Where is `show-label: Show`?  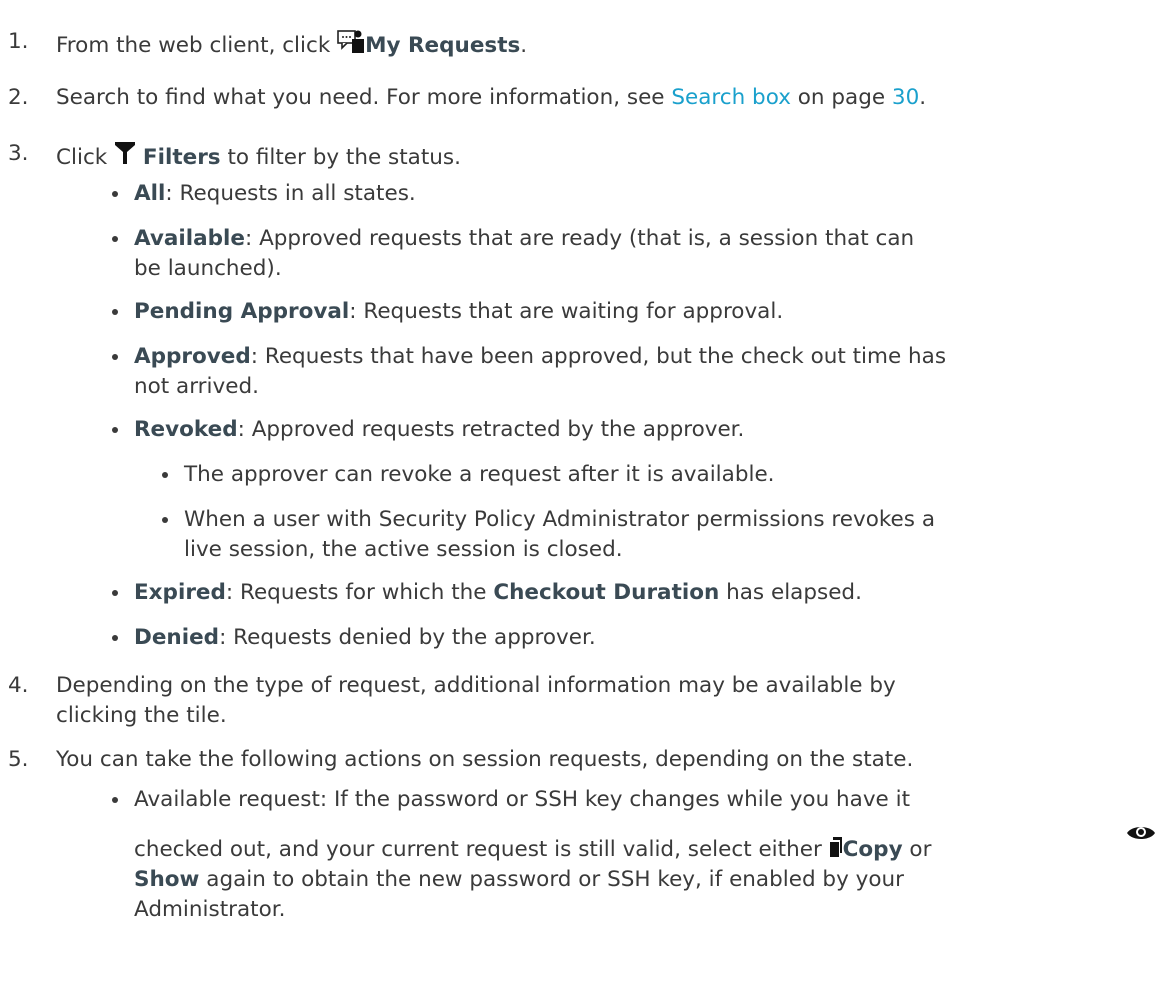
show-label: Show is located at coordinates (167, 879).